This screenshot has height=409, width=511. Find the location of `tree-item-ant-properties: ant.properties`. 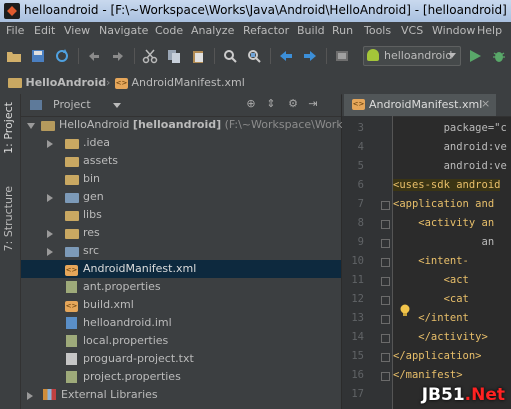

tree-item-ant-properties: ant.properties is located at coordinates (181, 287).